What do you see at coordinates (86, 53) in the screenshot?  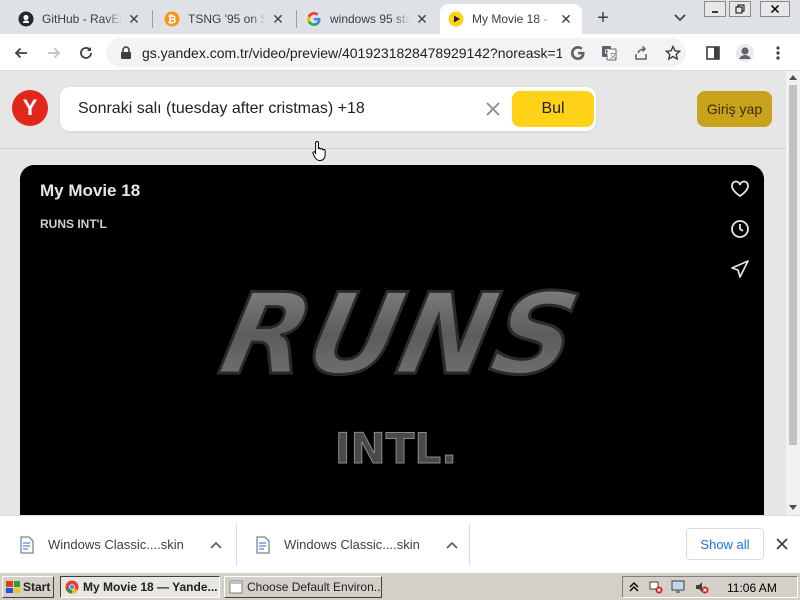 I see `reload-icon` at bounding box center [86, 53].